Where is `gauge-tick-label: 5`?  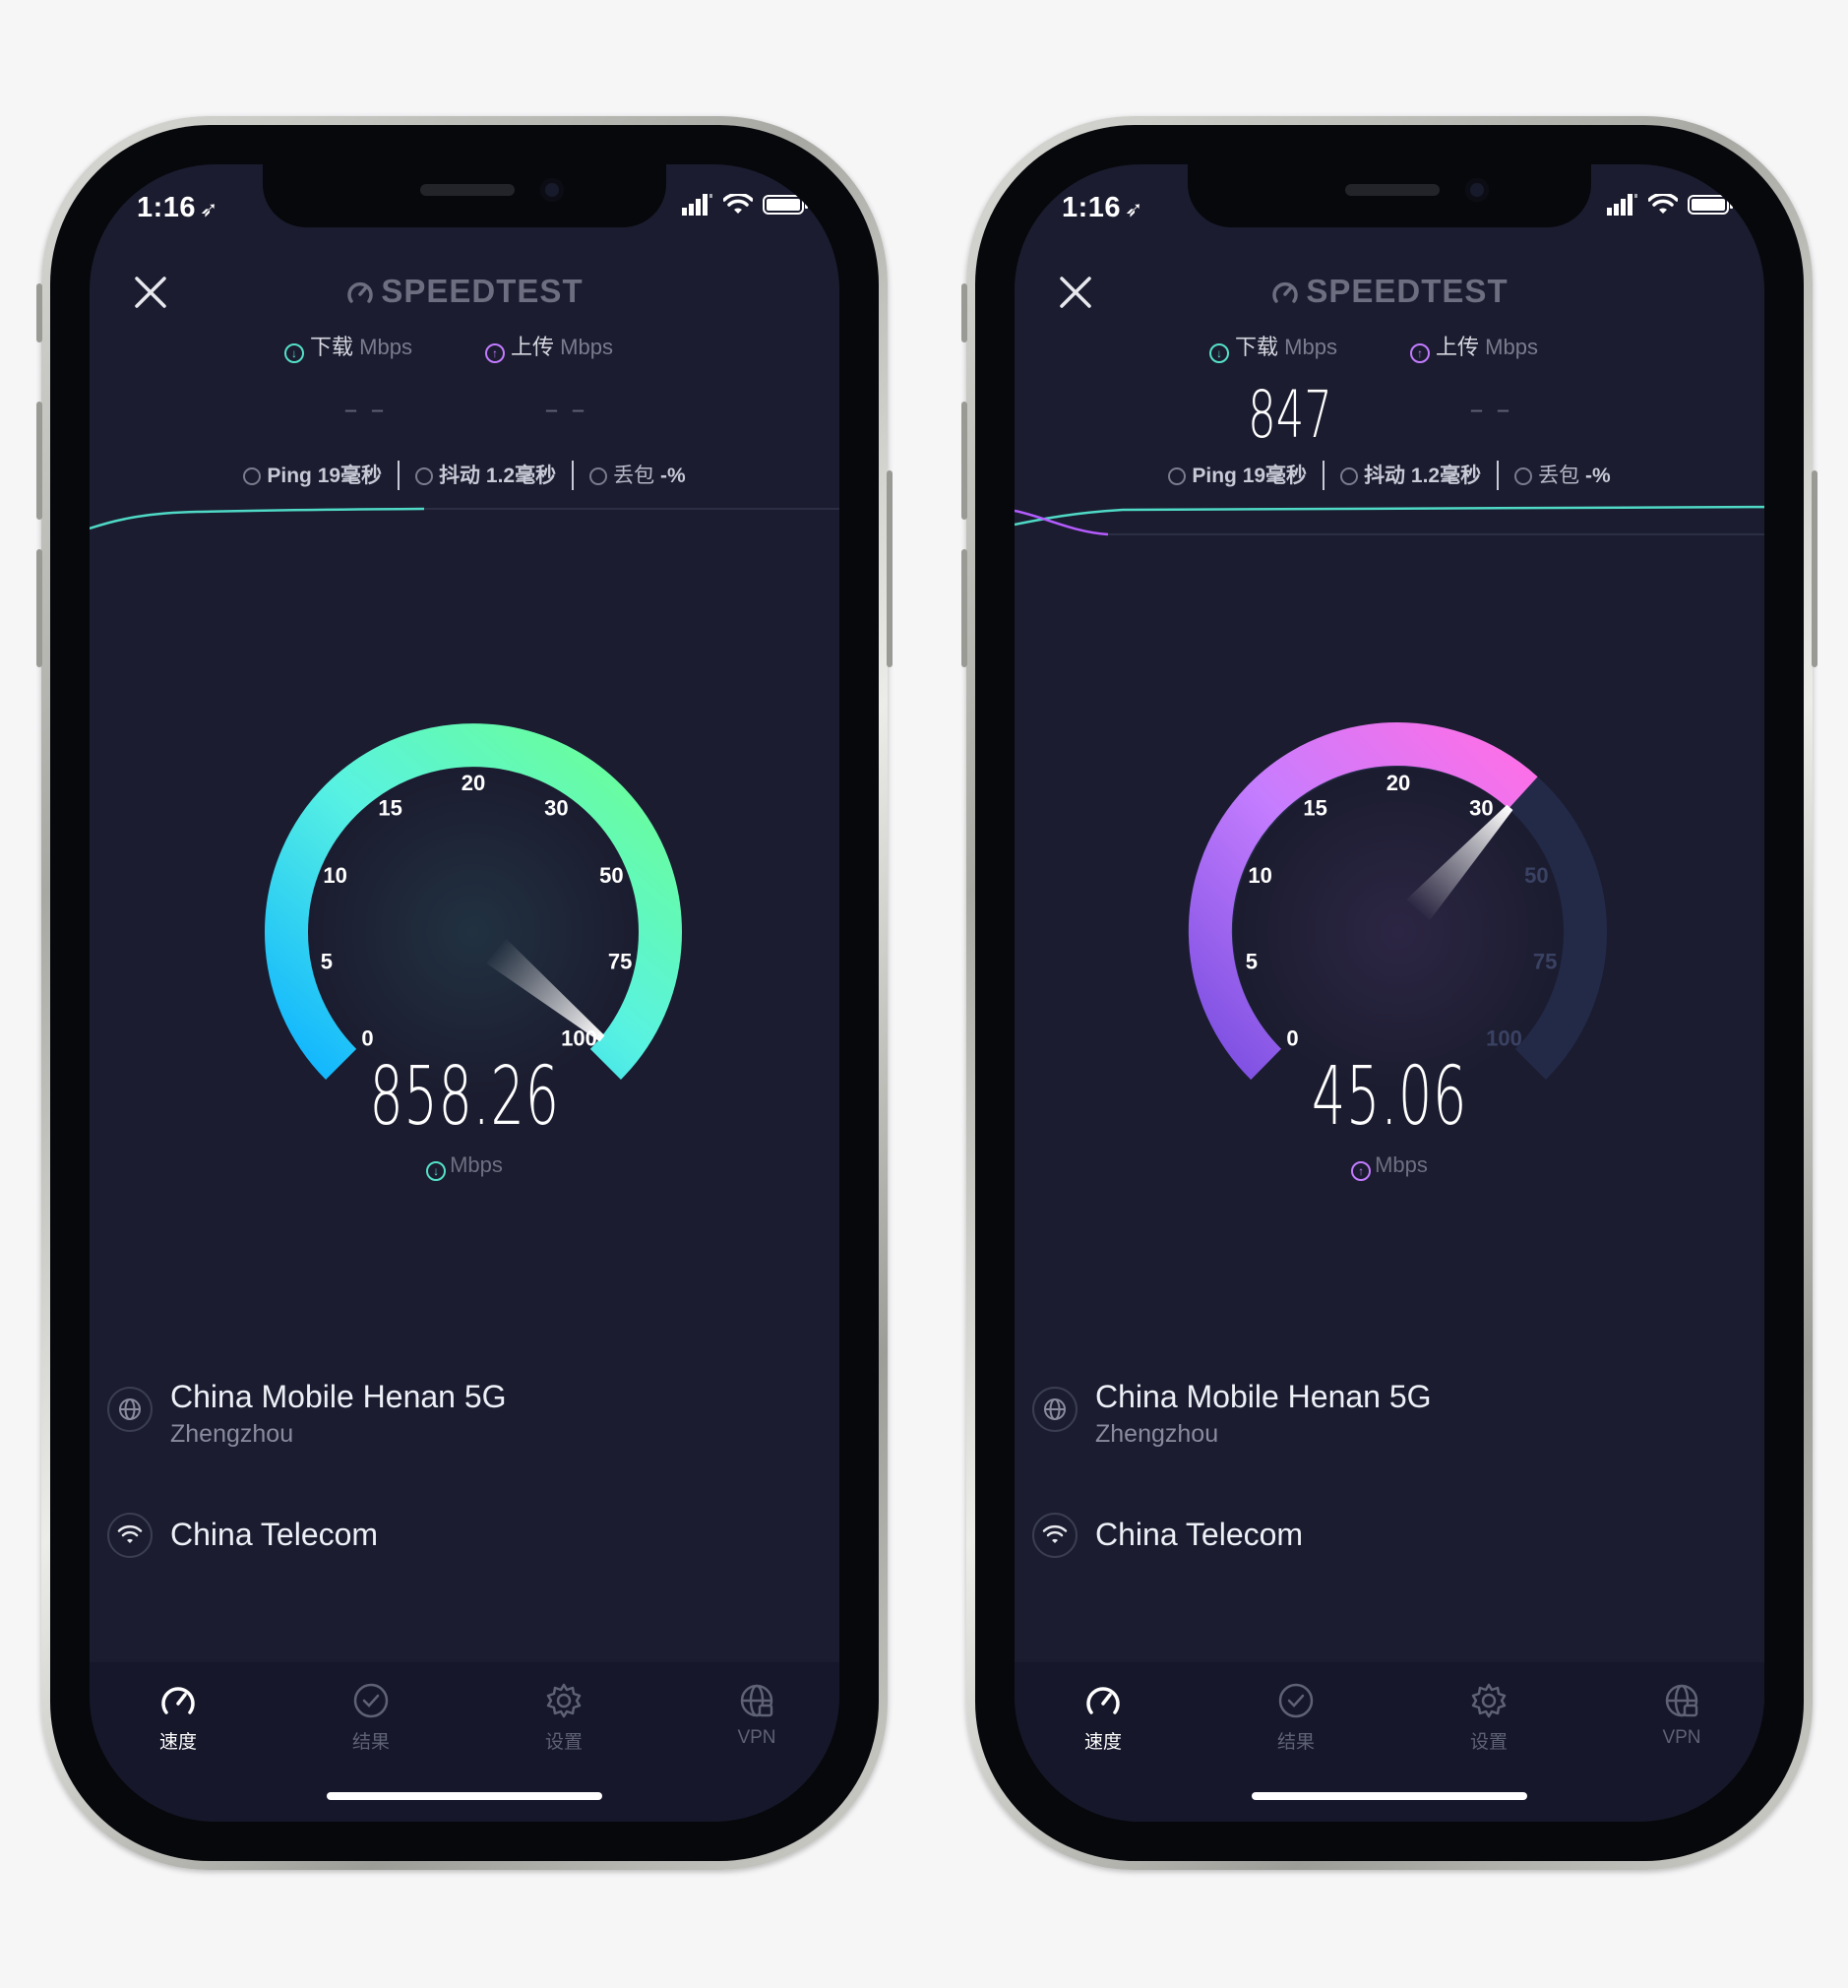
gauge-tick-label: 5 is located at coordinates (1252, 962).